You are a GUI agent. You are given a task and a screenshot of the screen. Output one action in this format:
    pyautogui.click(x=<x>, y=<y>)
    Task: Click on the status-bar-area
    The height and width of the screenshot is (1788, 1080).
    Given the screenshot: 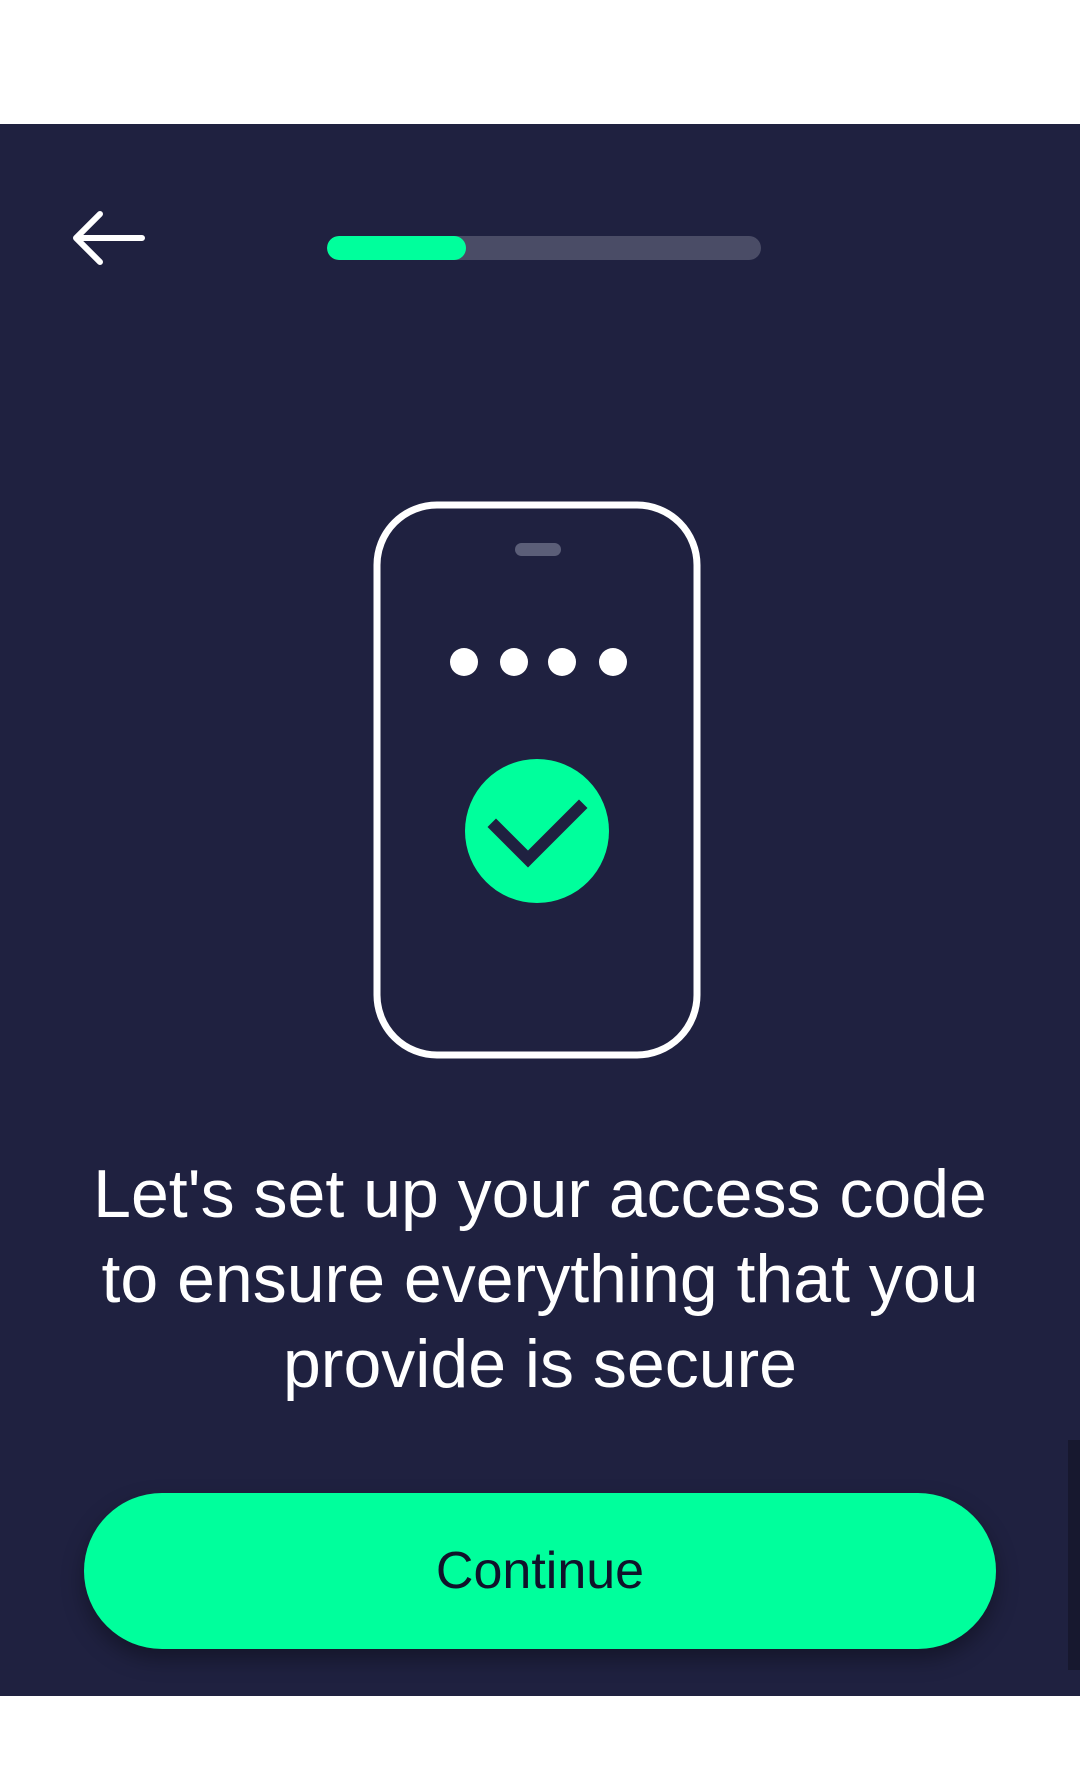 What is the action you would take?
    pyautogui.click(x=540, y=62)
    